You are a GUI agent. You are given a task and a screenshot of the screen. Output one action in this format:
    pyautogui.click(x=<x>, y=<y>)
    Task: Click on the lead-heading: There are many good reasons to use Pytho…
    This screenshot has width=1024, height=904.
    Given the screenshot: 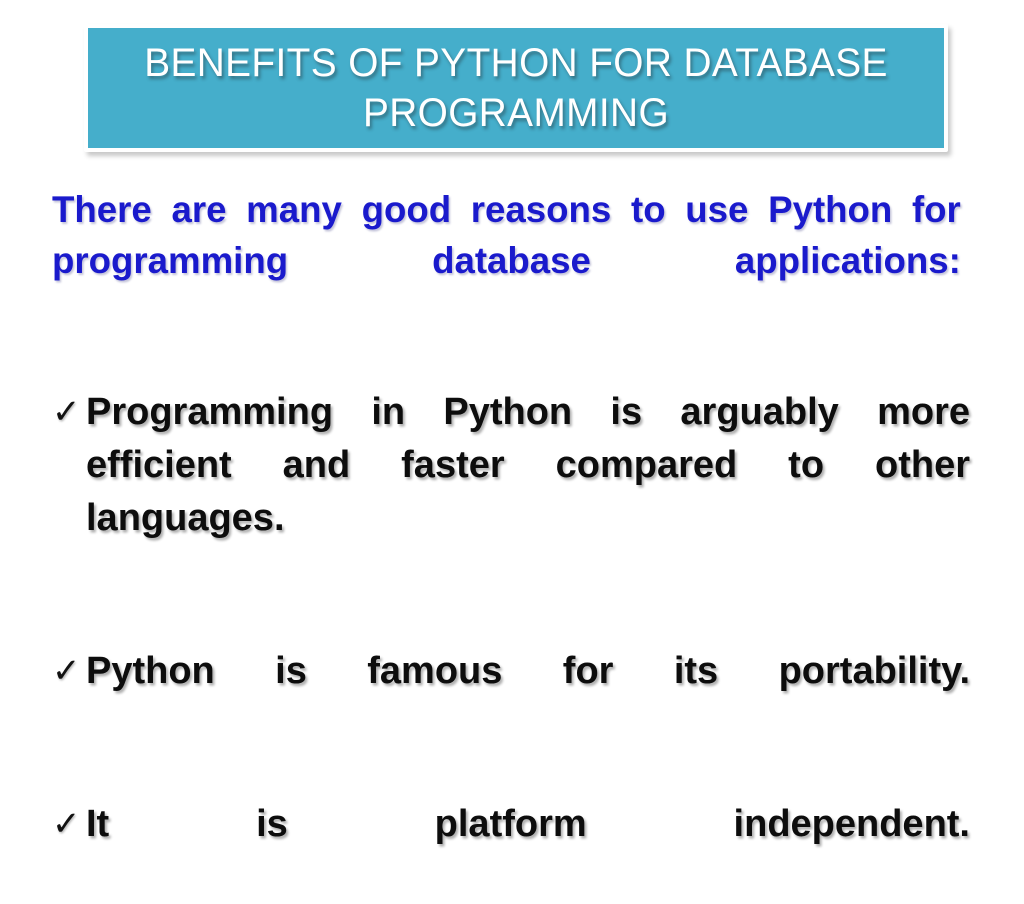 What is the action you would take?
    pyautogui.click(x=506, y=235)
    